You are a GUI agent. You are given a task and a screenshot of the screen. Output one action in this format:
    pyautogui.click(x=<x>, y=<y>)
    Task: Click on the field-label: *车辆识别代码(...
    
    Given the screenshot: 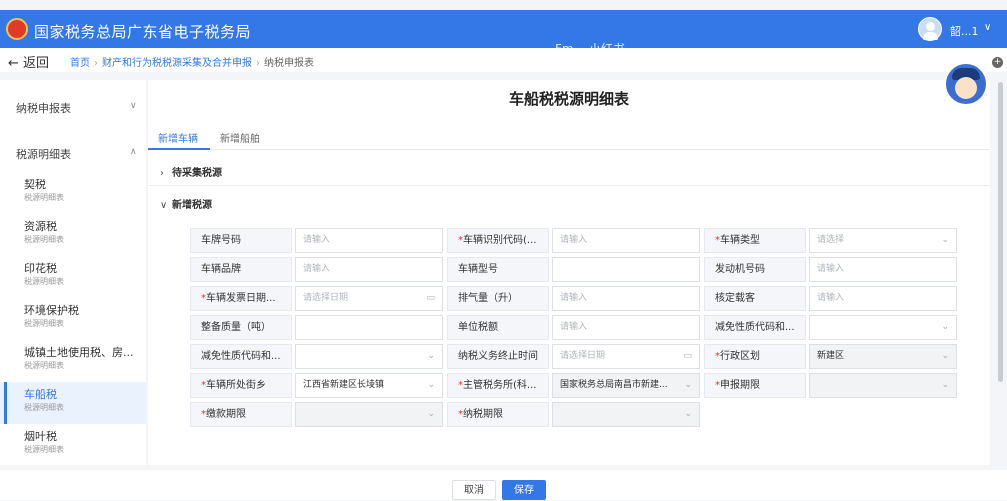 What is the action you would take?
    pyautogui.click(x=498, y=240)
    